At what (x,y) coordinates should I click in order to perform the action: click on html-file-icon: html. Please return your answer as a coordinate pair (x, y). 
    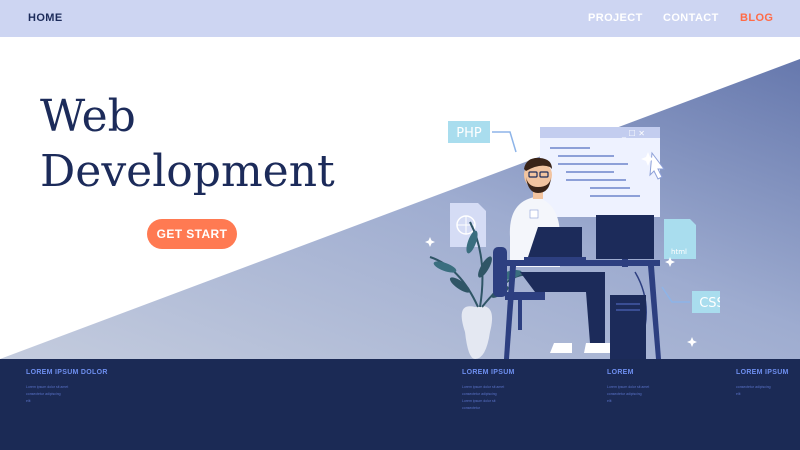
    Looking at the image, I should click on (680, 239).